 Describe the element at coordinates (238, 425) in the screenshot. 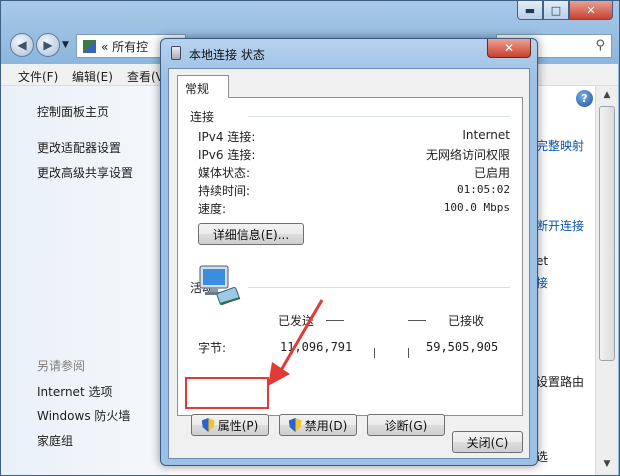

I see `properties-button-label: 属性(P)` at that location.